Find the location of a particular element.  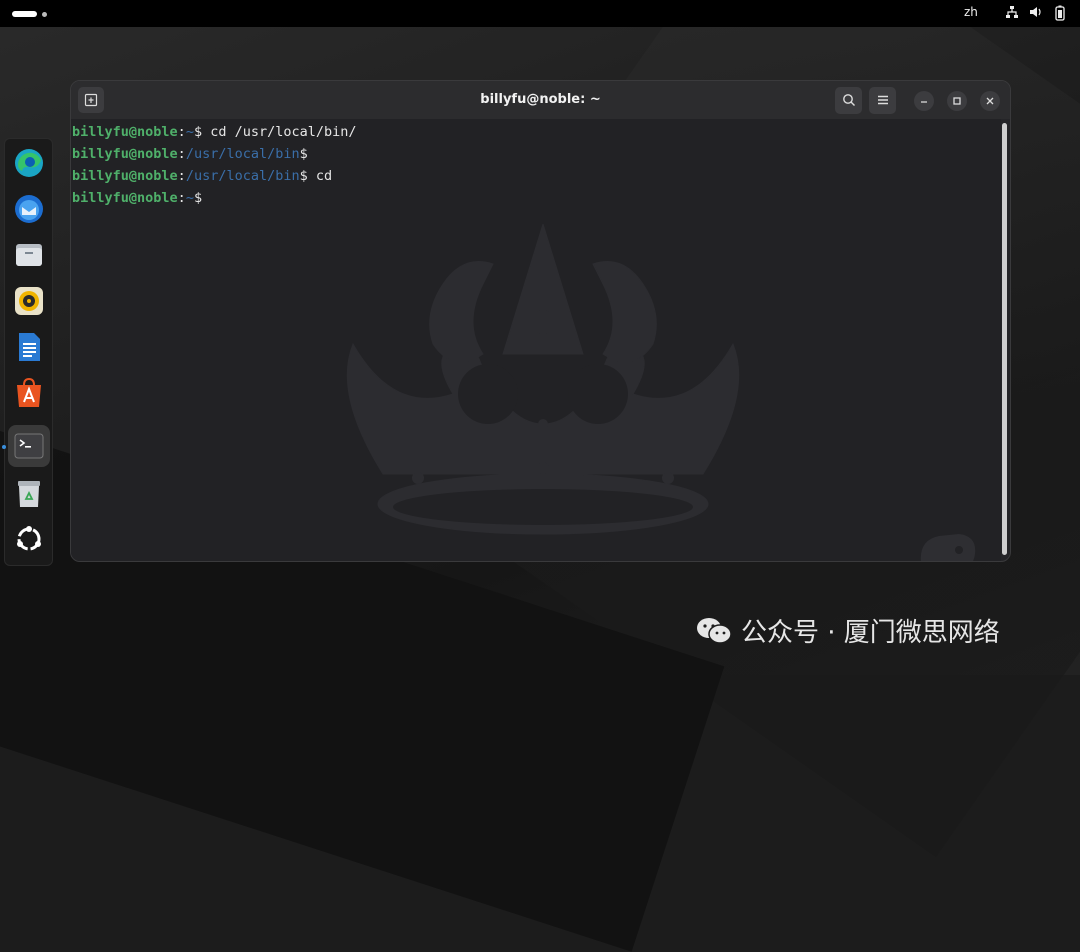

dock-item-show-apps is located at coordinates (29, 539).